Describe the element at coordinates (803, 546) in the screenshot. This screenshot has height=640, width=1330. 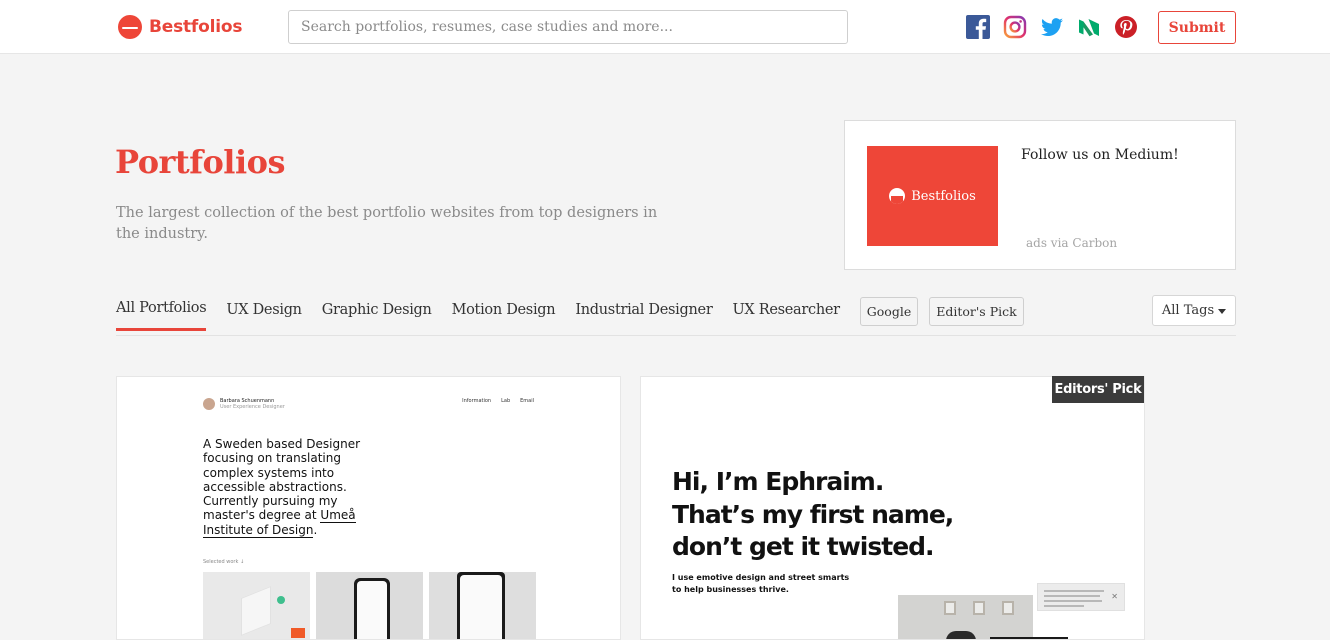
I see `headline-line: don’t get it twisted.` at that location.